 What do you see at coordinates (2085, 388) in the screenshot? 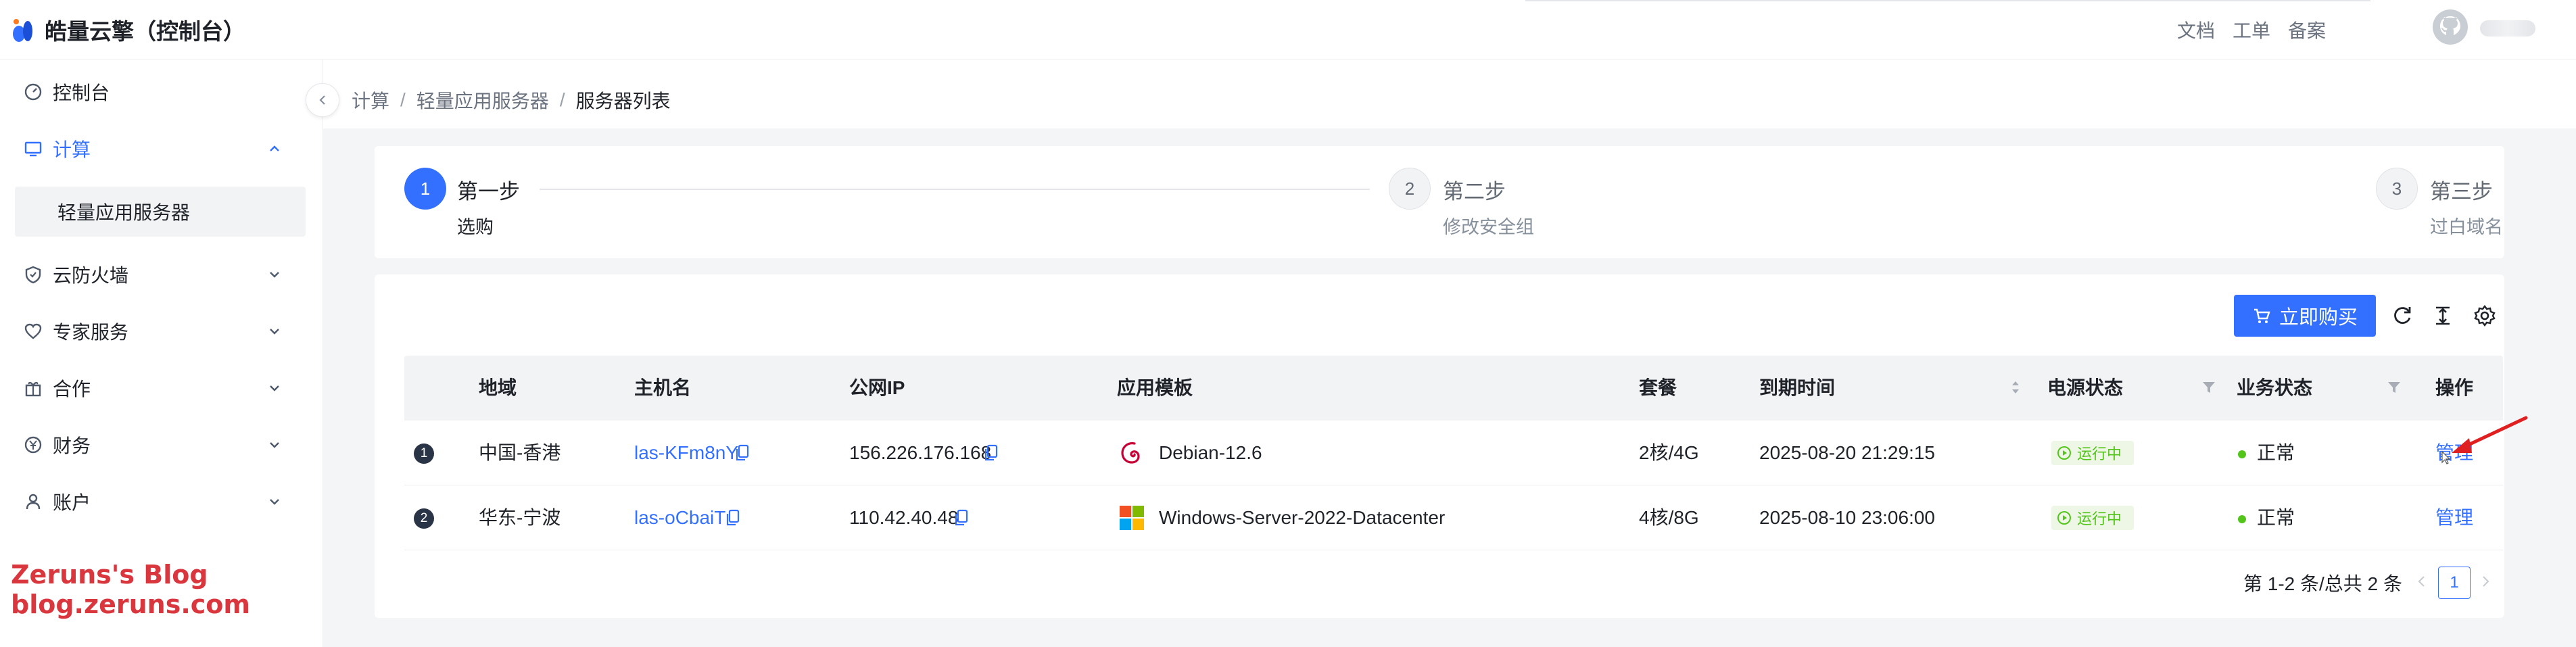
I see `column-header-power-state: 电源状态` at bounding box center [2085, 388].